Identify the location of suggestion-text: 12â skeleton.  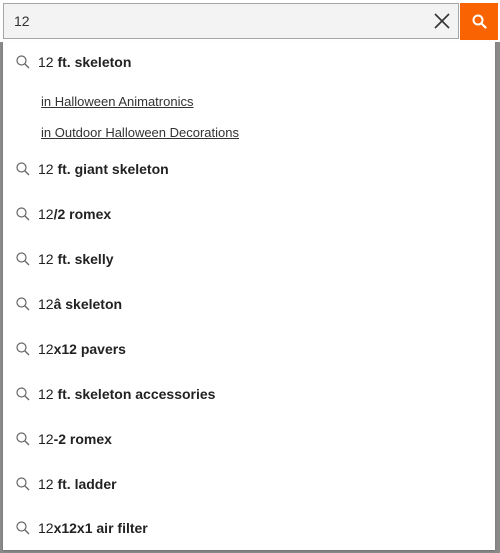
(80, 304).